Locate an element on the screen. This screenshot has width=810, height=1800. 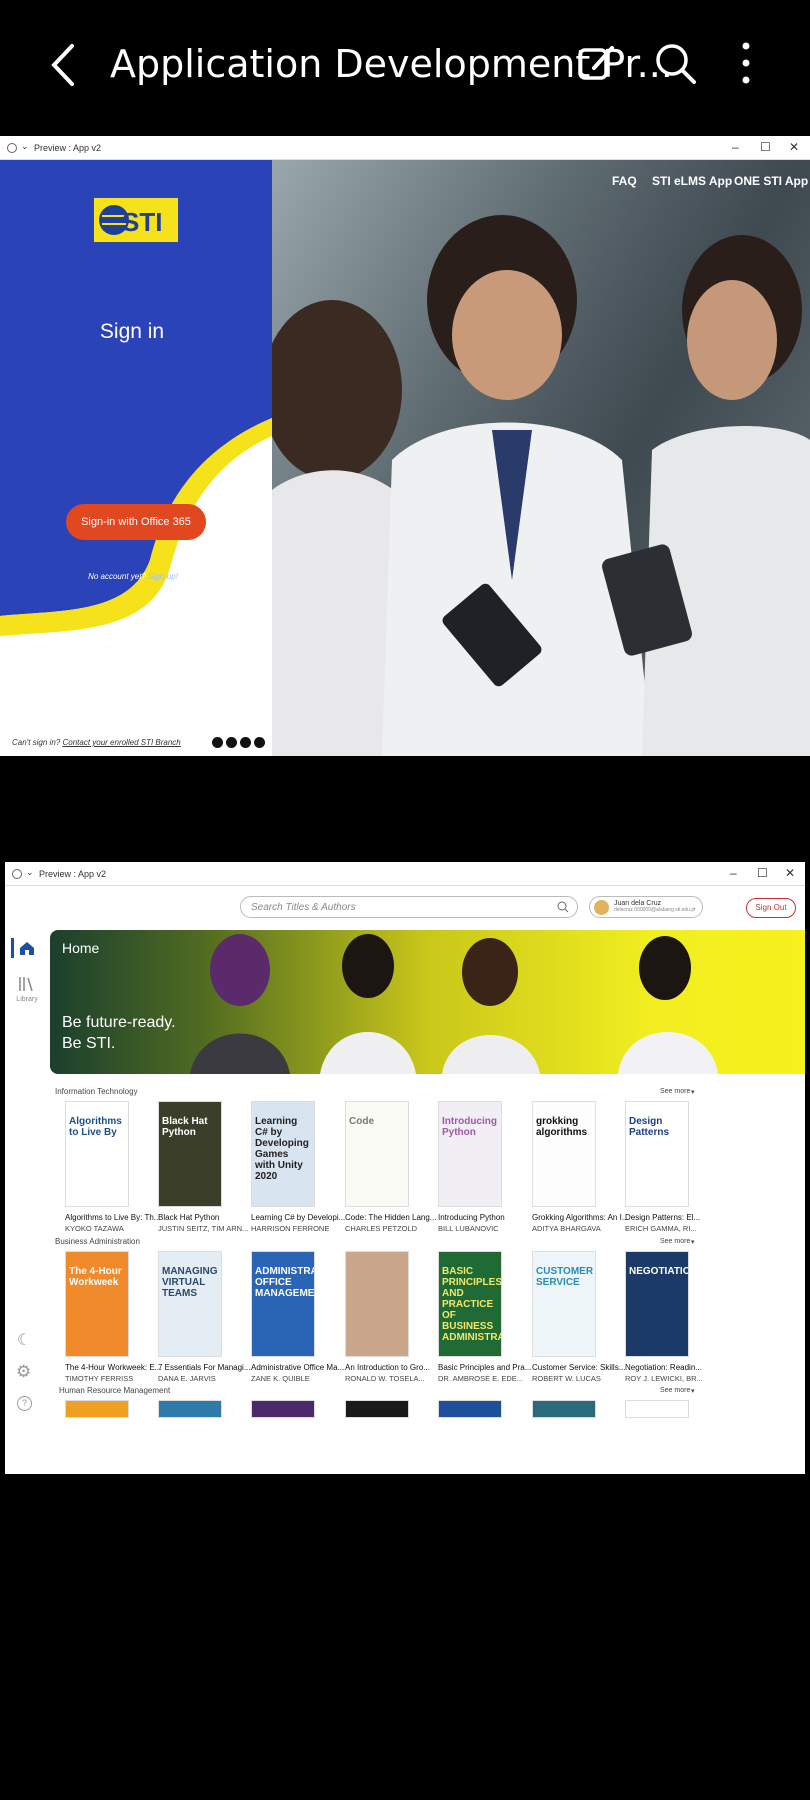
office365-signin-button: Sign-in with Office 365 is located at coordinates (136, 522).